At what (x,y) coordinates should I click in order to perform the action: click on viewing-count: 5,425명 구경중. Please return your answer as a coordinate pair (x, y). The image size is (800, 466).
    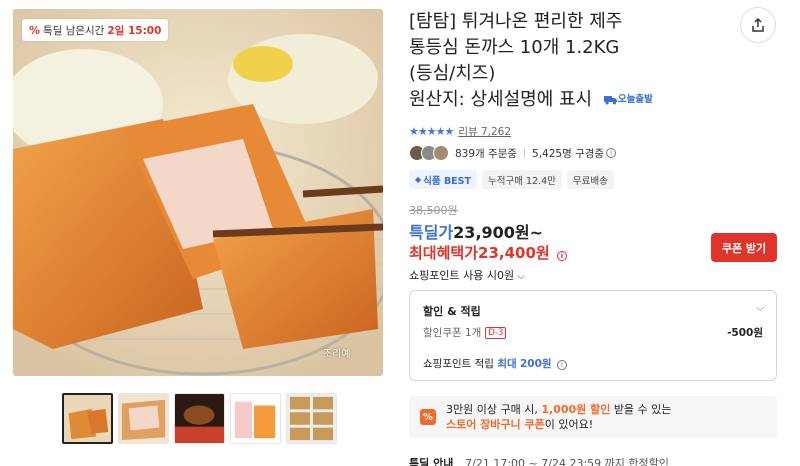
    Looking at the image, I should click on (568, 153).